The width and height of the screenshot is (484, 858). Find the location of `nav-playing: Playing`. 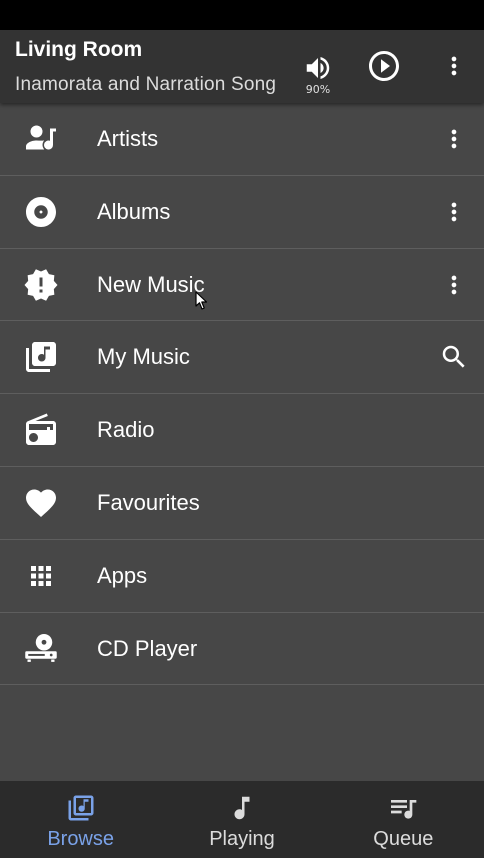

nav-playing: Playing is located at coordinates (241, 819).